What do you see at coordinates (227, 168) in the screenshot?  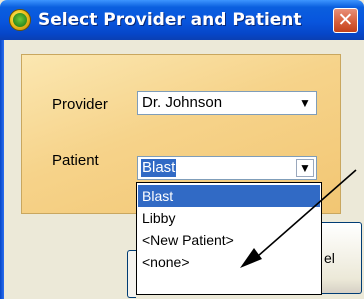 I see `patient-combobox: Blast ▼` at bounding box center [227, 168].